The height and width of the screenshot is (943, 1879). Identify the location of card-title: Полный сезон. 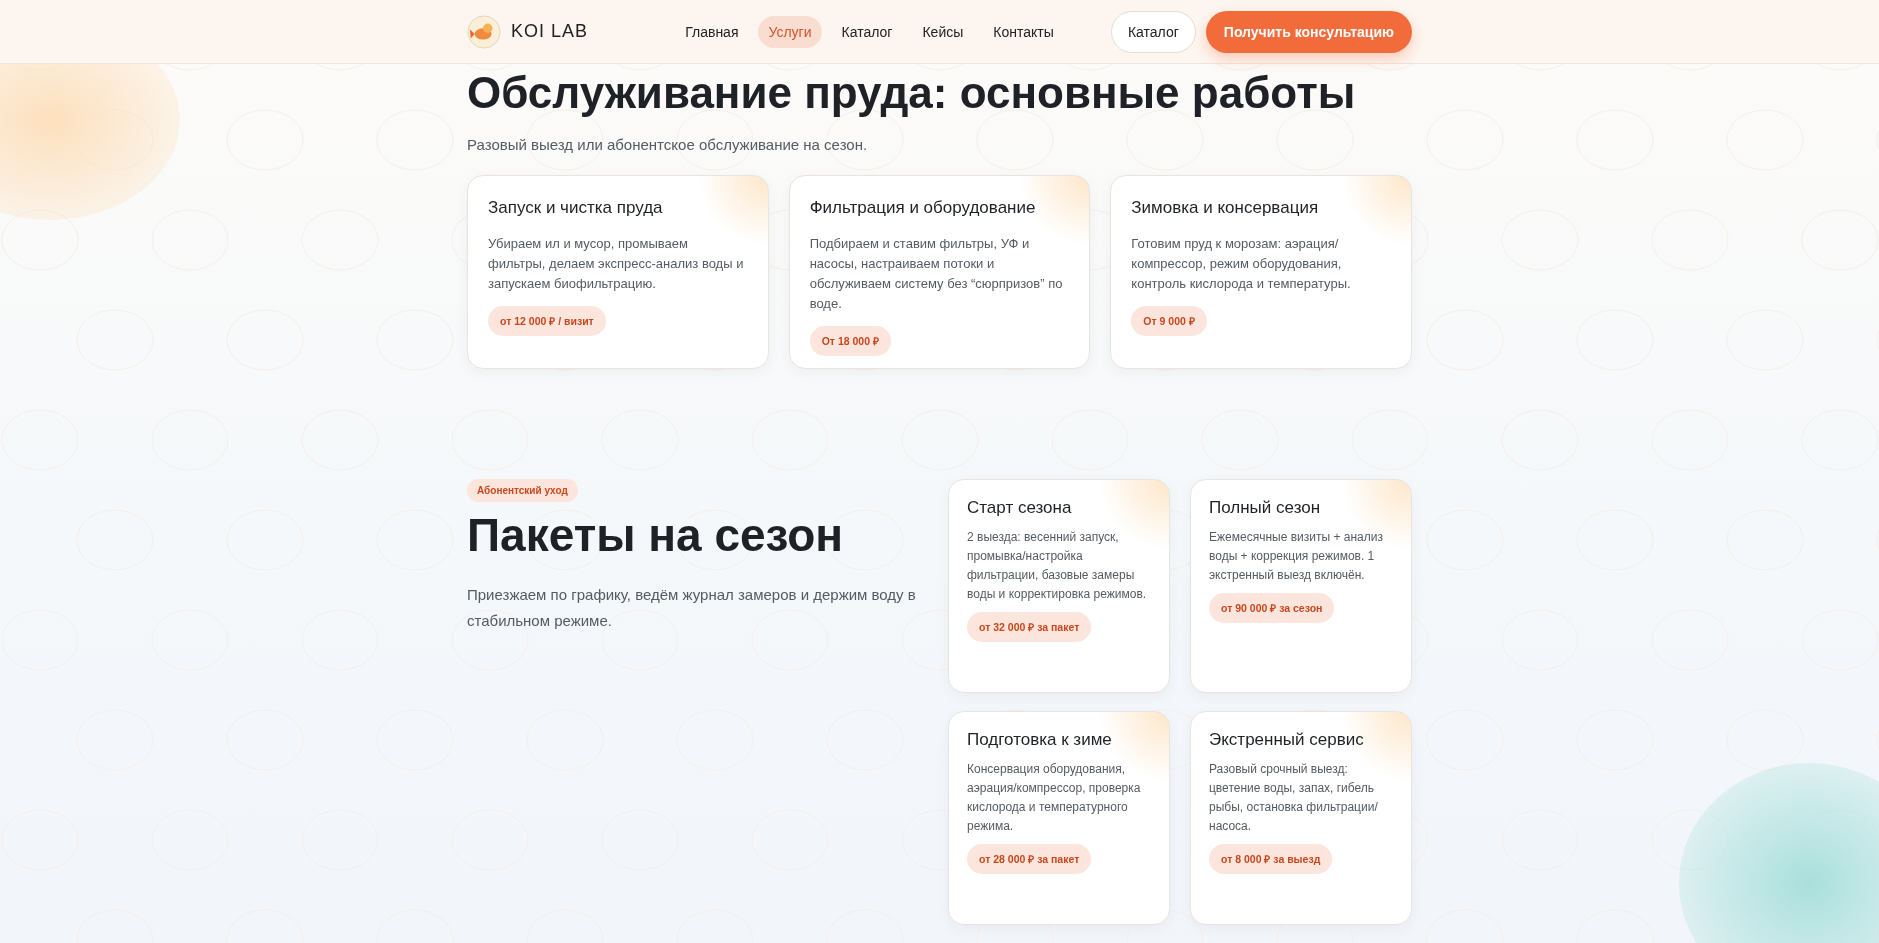
(1265, 508).